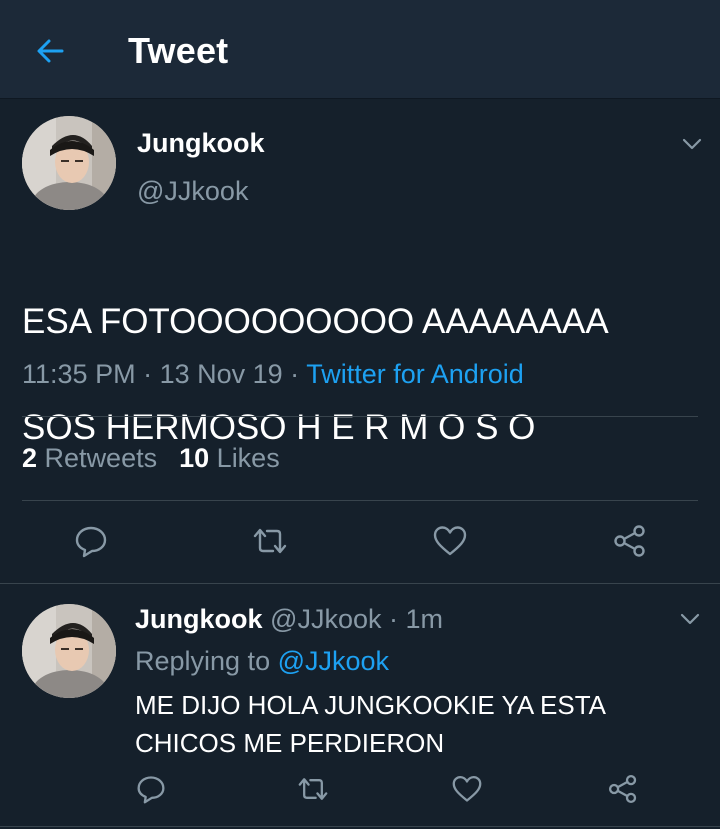 The height and width of the screenshot is (829, 720). What do you see at coordinates (360, 49) in the screenshot?
I see `top-bar: Tweet` at bounding box center [360, 49].